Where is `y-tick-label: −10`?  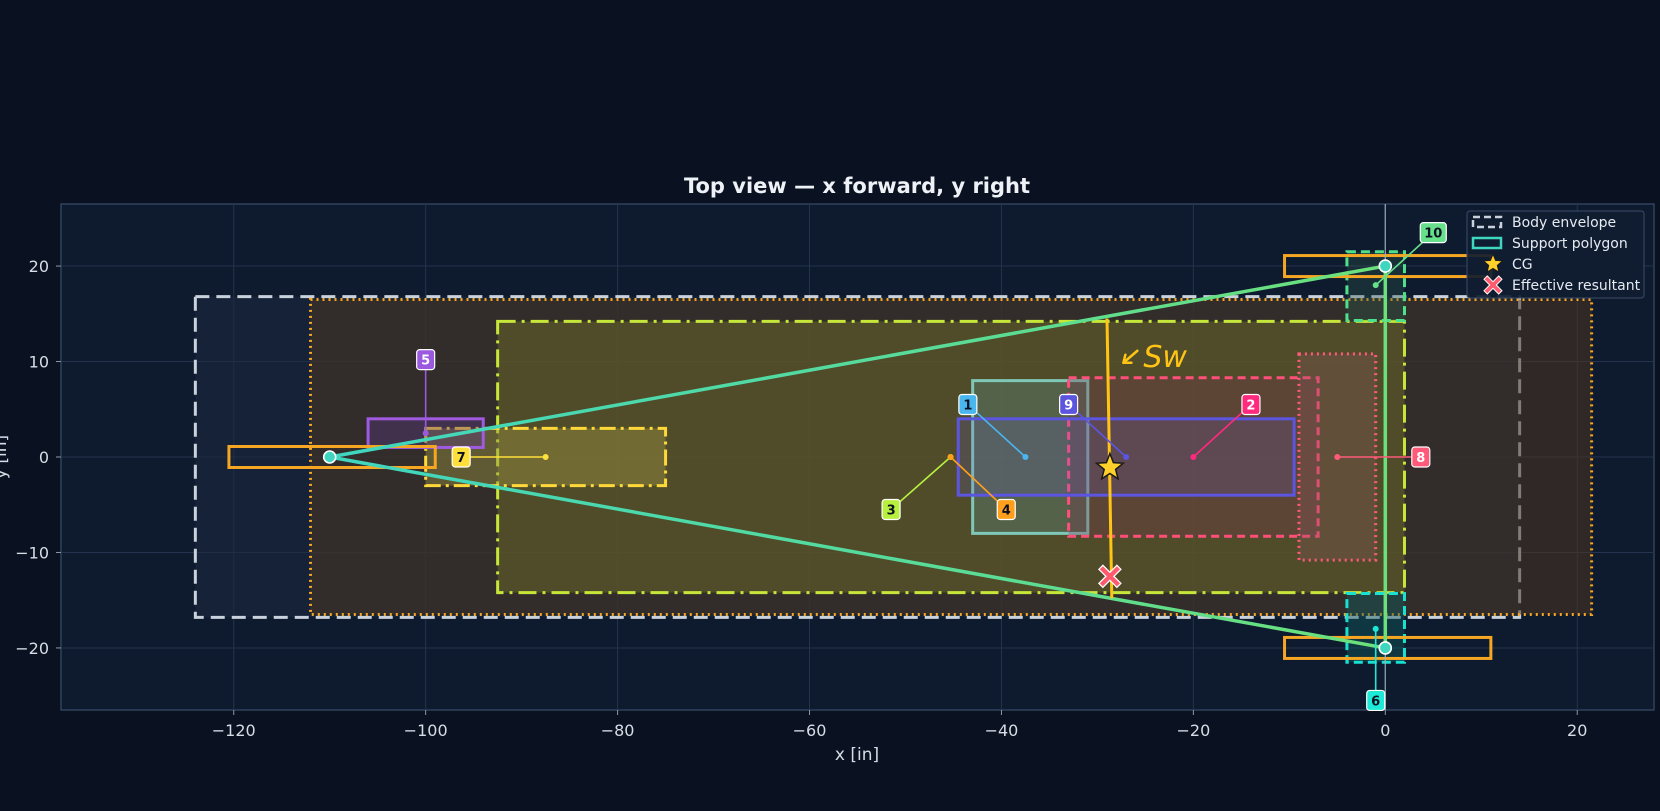 y-tick-label: −10 is located at coordinates (32, 552).